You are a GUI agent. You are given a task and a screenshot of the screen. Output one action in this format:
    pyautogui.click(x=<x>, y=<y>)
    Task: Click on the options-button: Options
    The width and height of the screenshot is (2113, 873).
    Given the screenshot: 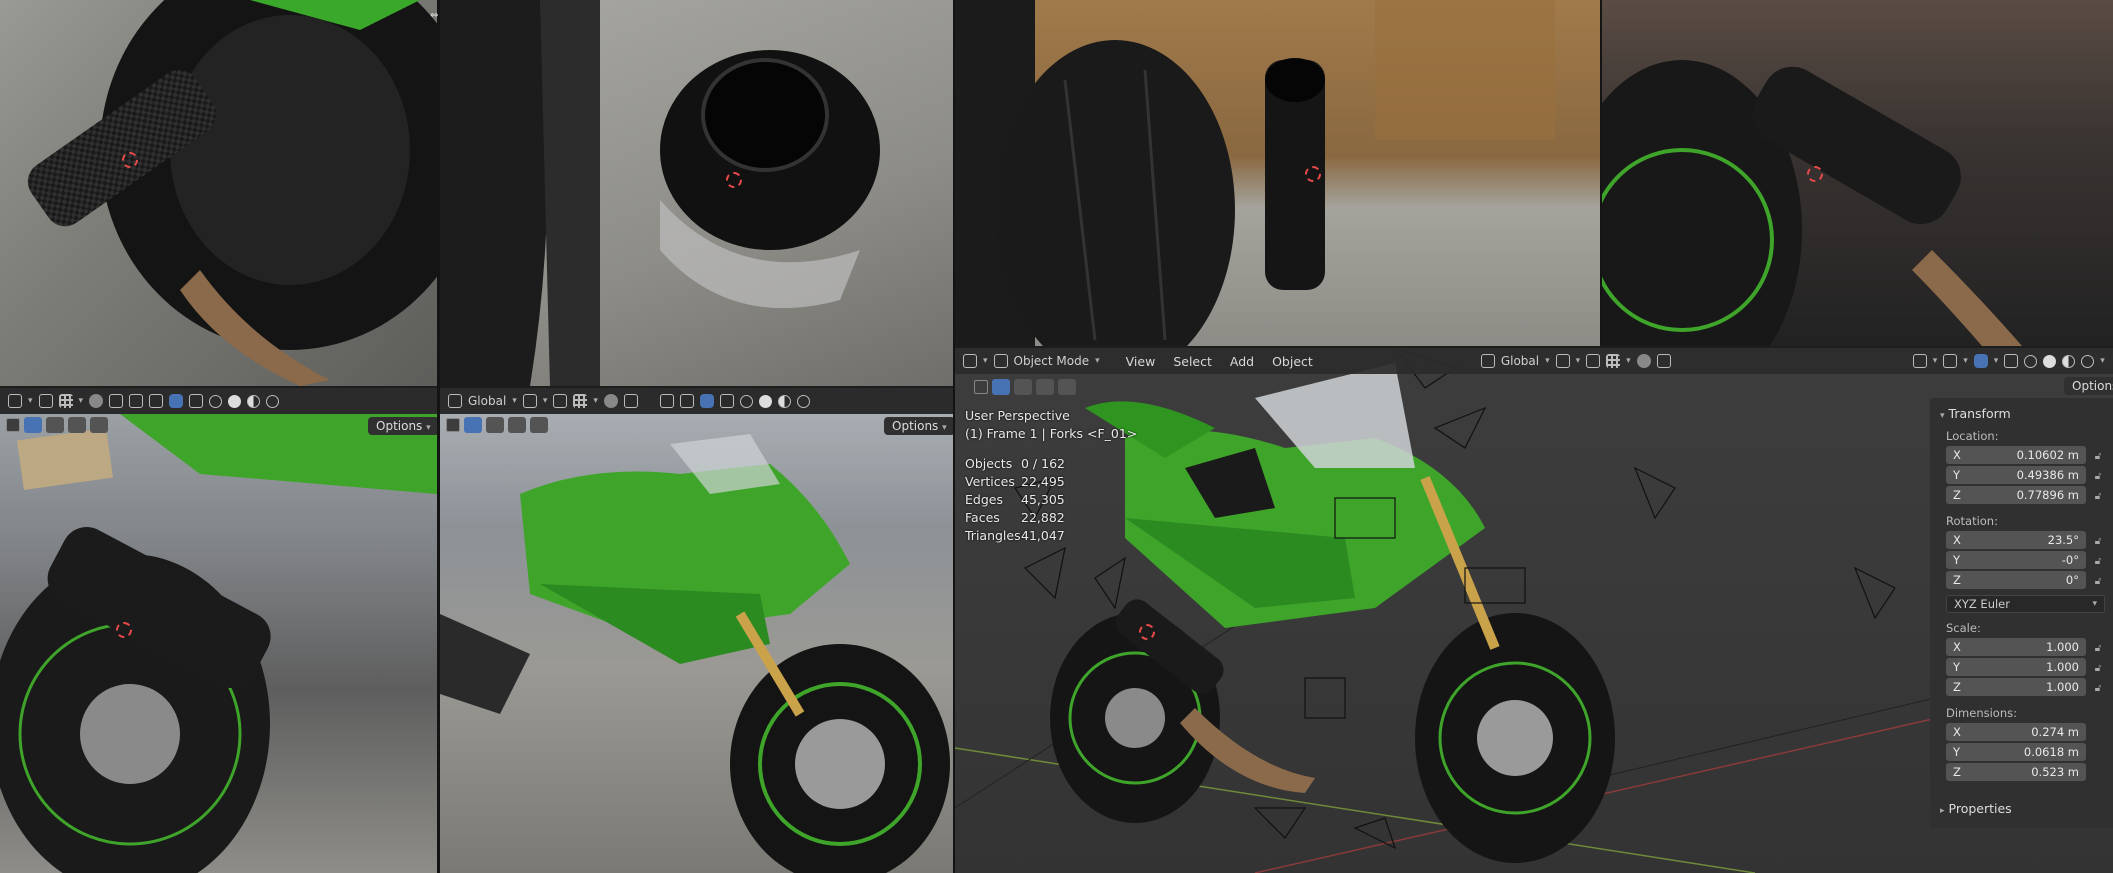 What is the action you would take?
    pyautogui.click(x=2088, y=386)
    